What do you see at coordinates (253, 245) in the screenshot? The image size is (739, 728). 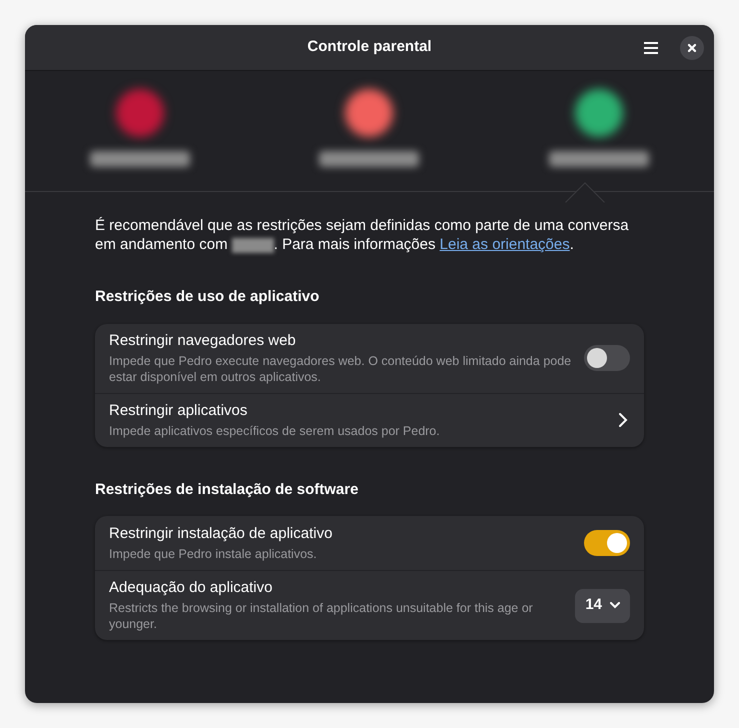 I see `redacted-name` at bounding box center [253, 245].